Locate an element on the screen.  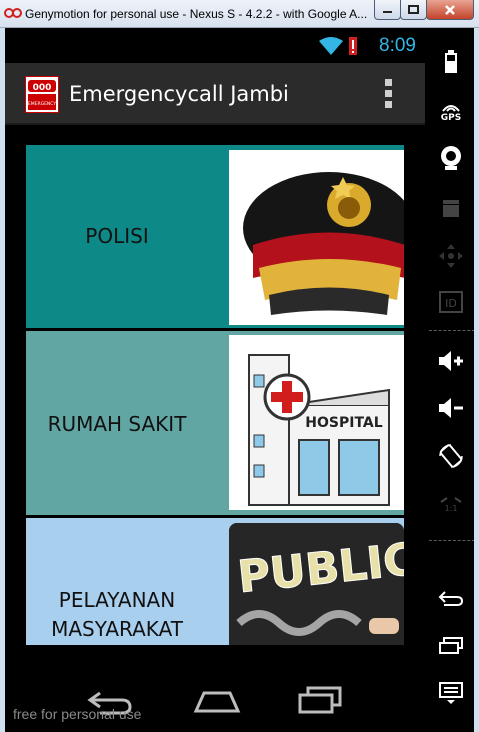
action-bar: 000 EMERGENCY Emergencycall Jambi is located at coordinates (215, 94).